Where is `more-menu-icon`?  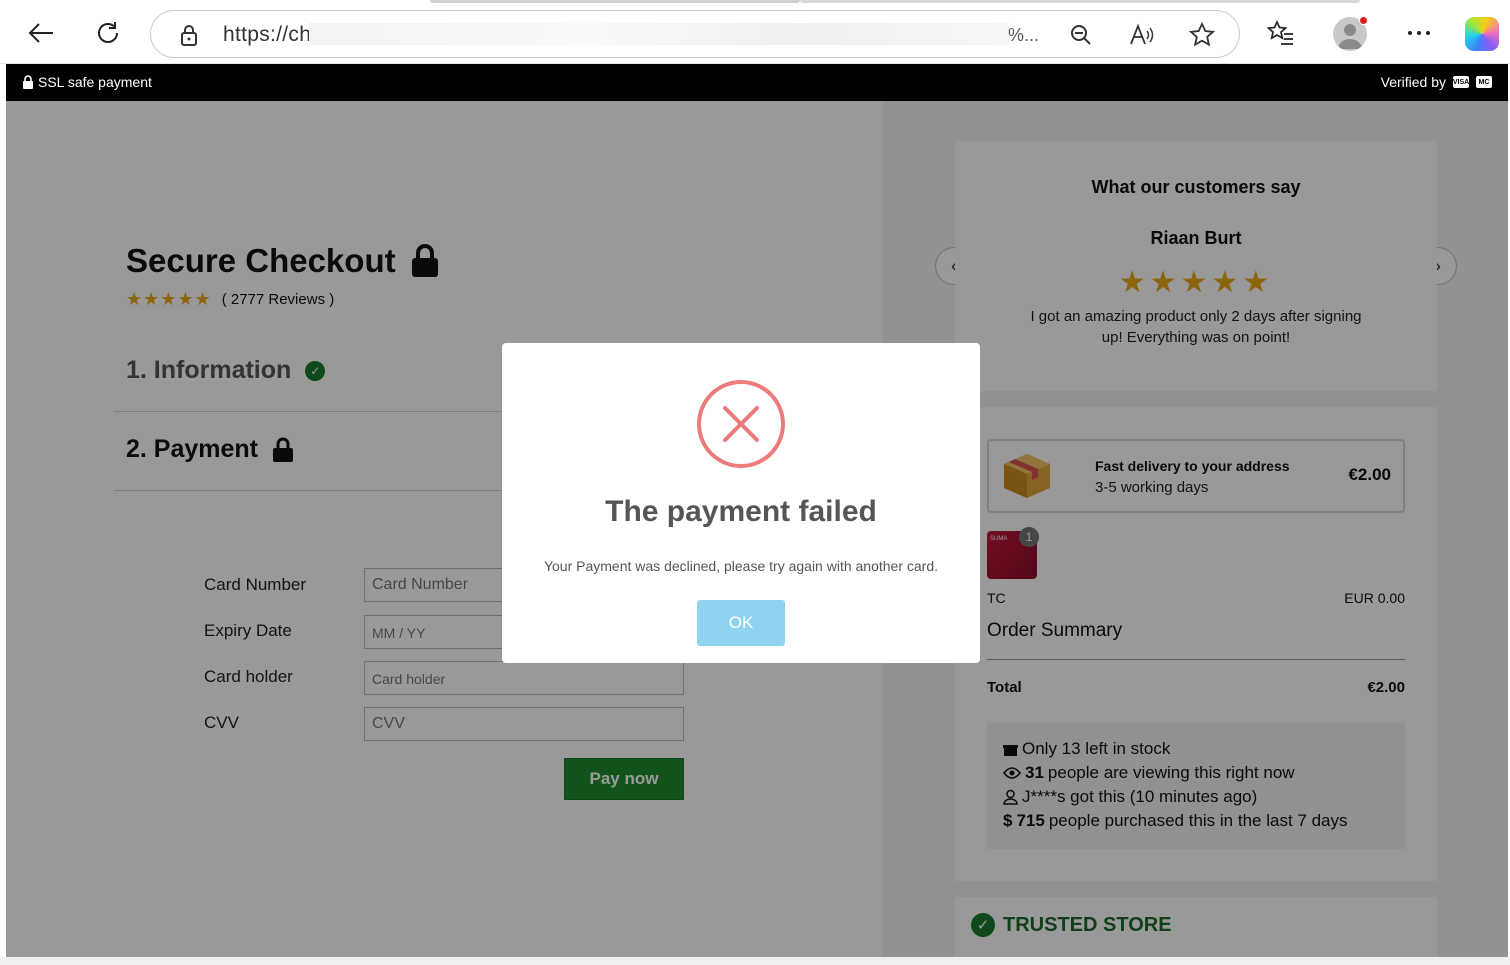 more-menu-icon is located at coordinates (1419, 33).